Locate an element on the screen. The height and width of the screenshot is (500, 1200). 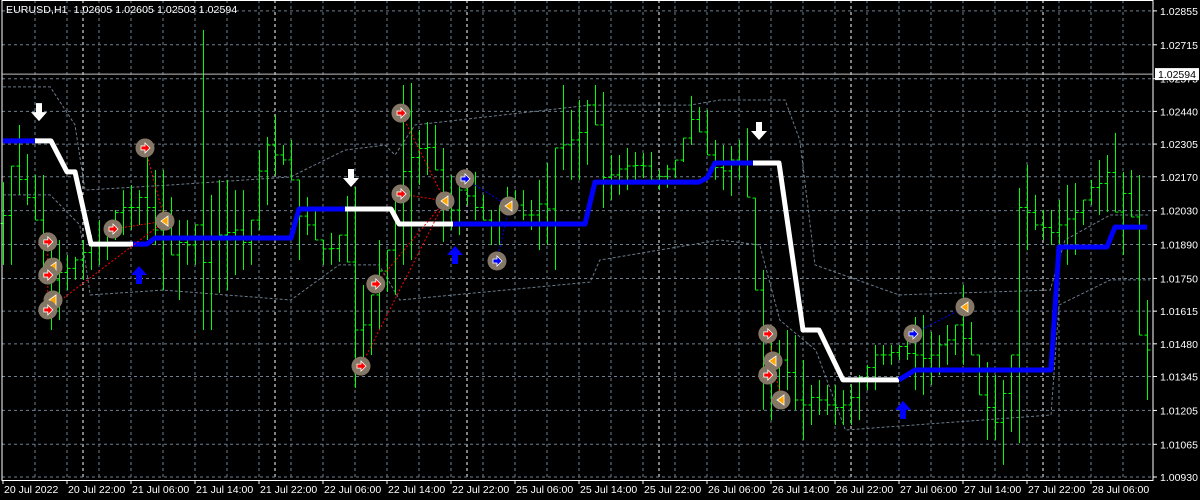
x-tick-label: 22 Jul 06:00 is located at coordinates (352, 490).